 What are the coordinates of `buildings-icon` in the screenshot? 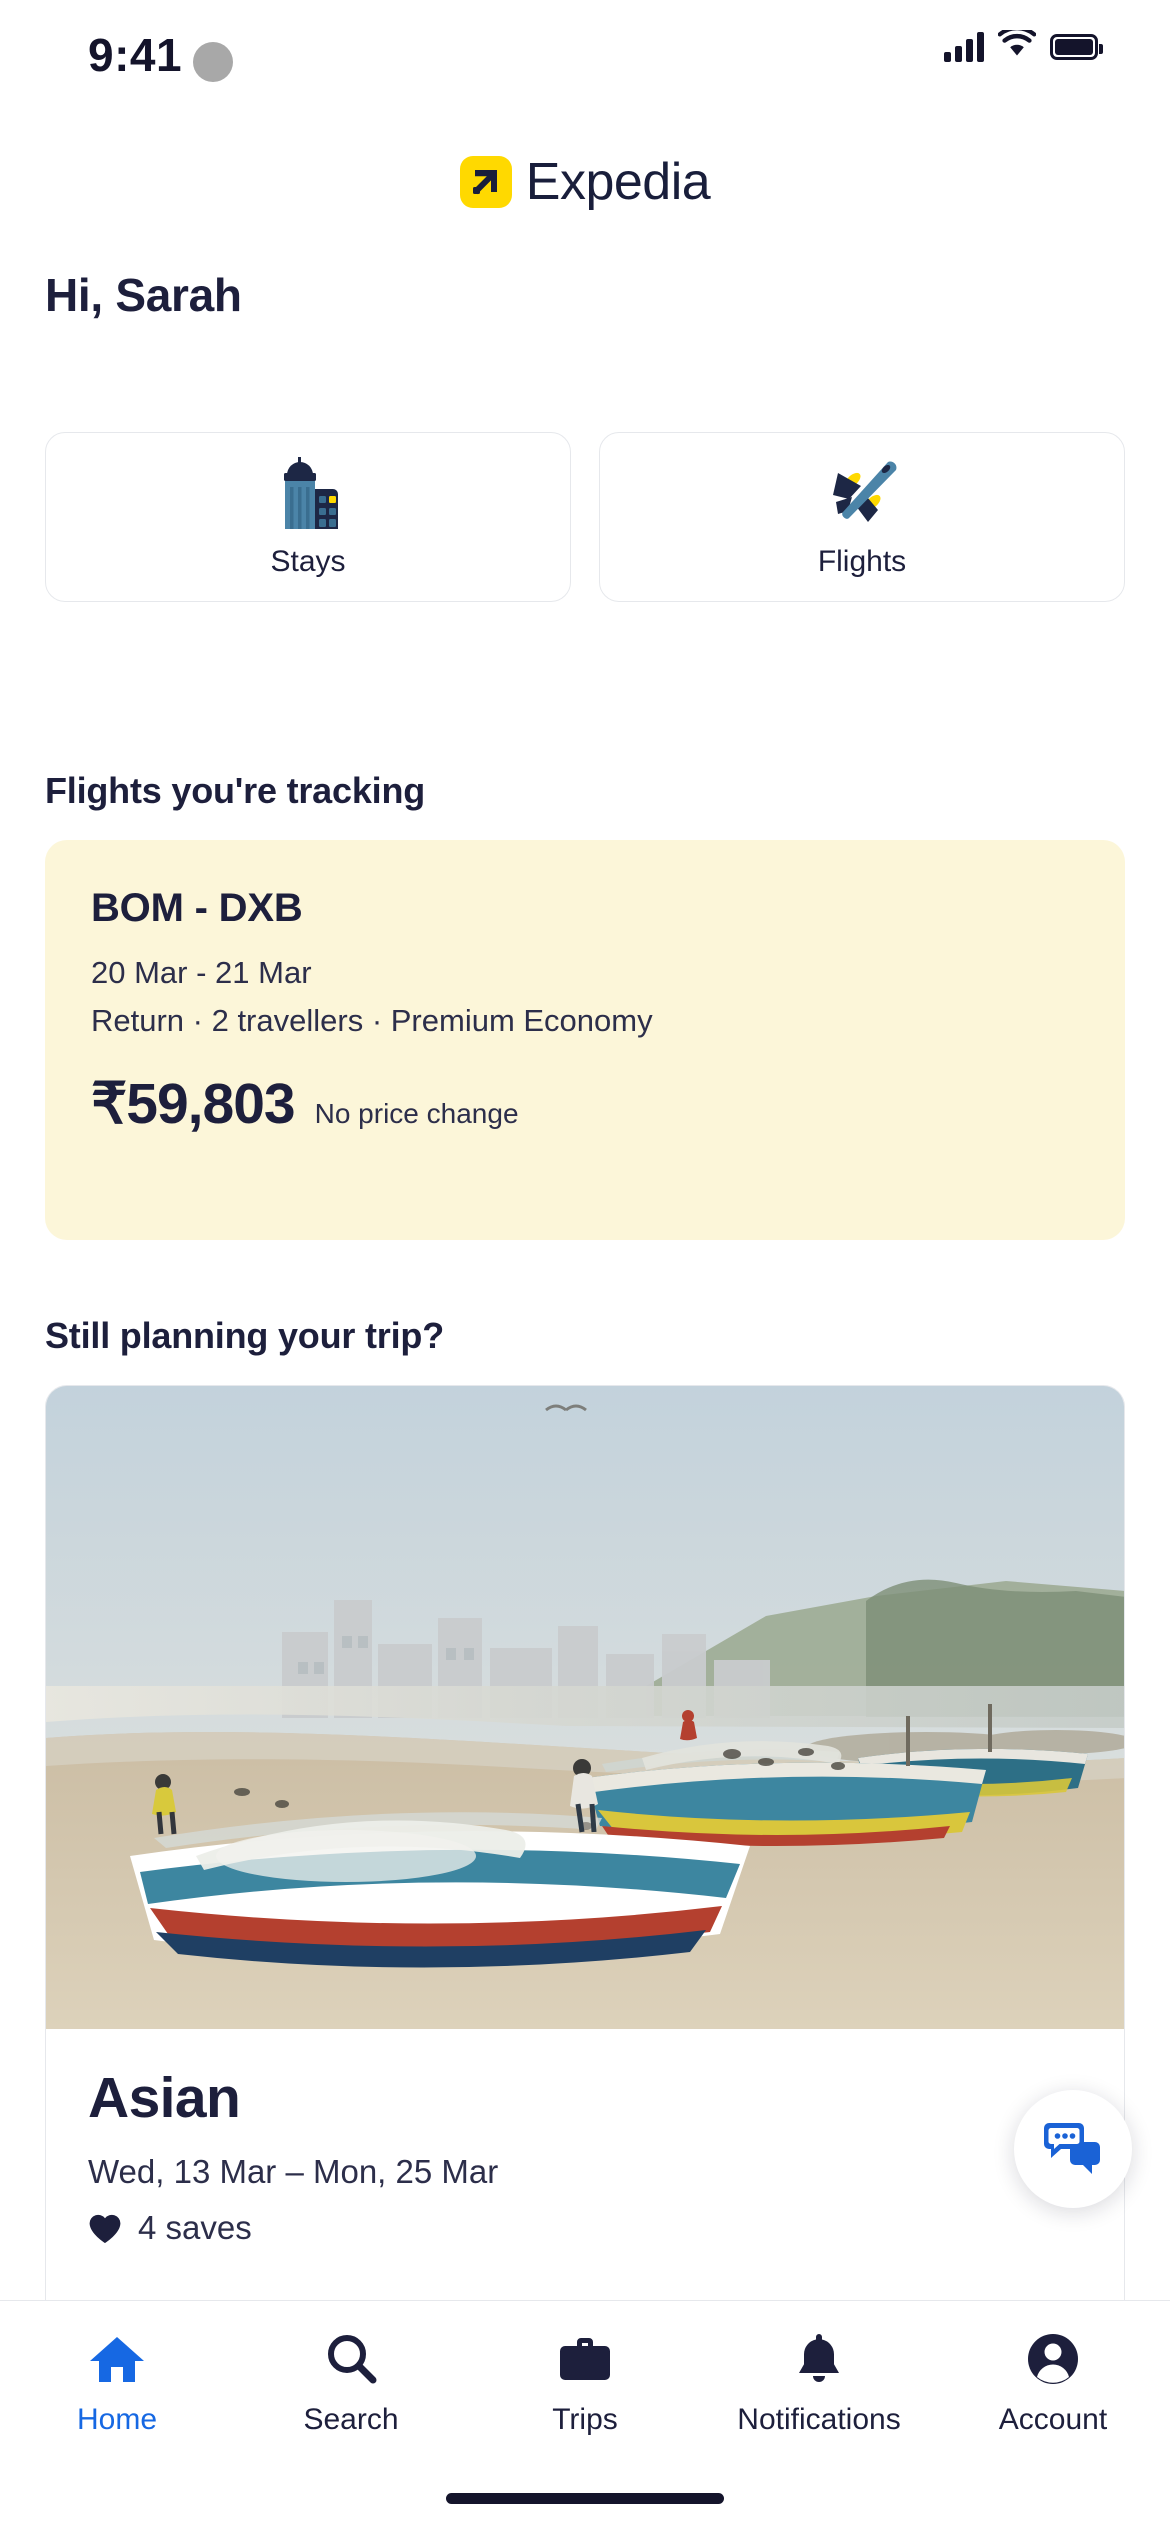 It's located at (308, 494).